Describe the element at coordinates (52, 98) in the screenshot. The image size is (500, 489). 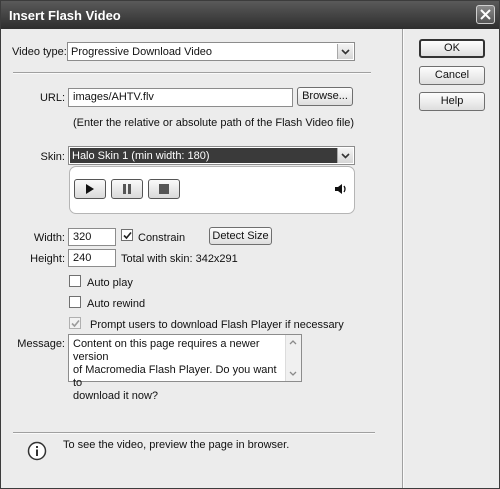
I see `url-label: URL:` at that location.